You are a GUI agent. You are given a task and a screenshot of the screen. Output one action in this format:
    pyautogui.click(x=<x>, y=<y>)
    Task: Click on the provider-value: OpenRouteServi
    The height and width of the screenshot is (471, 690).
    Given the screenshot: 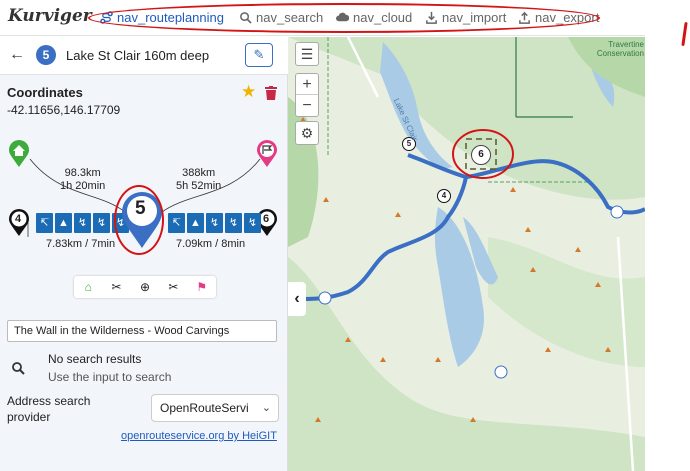 What is the action you would take?
    pyautogui.click(x=204, y=408)
    